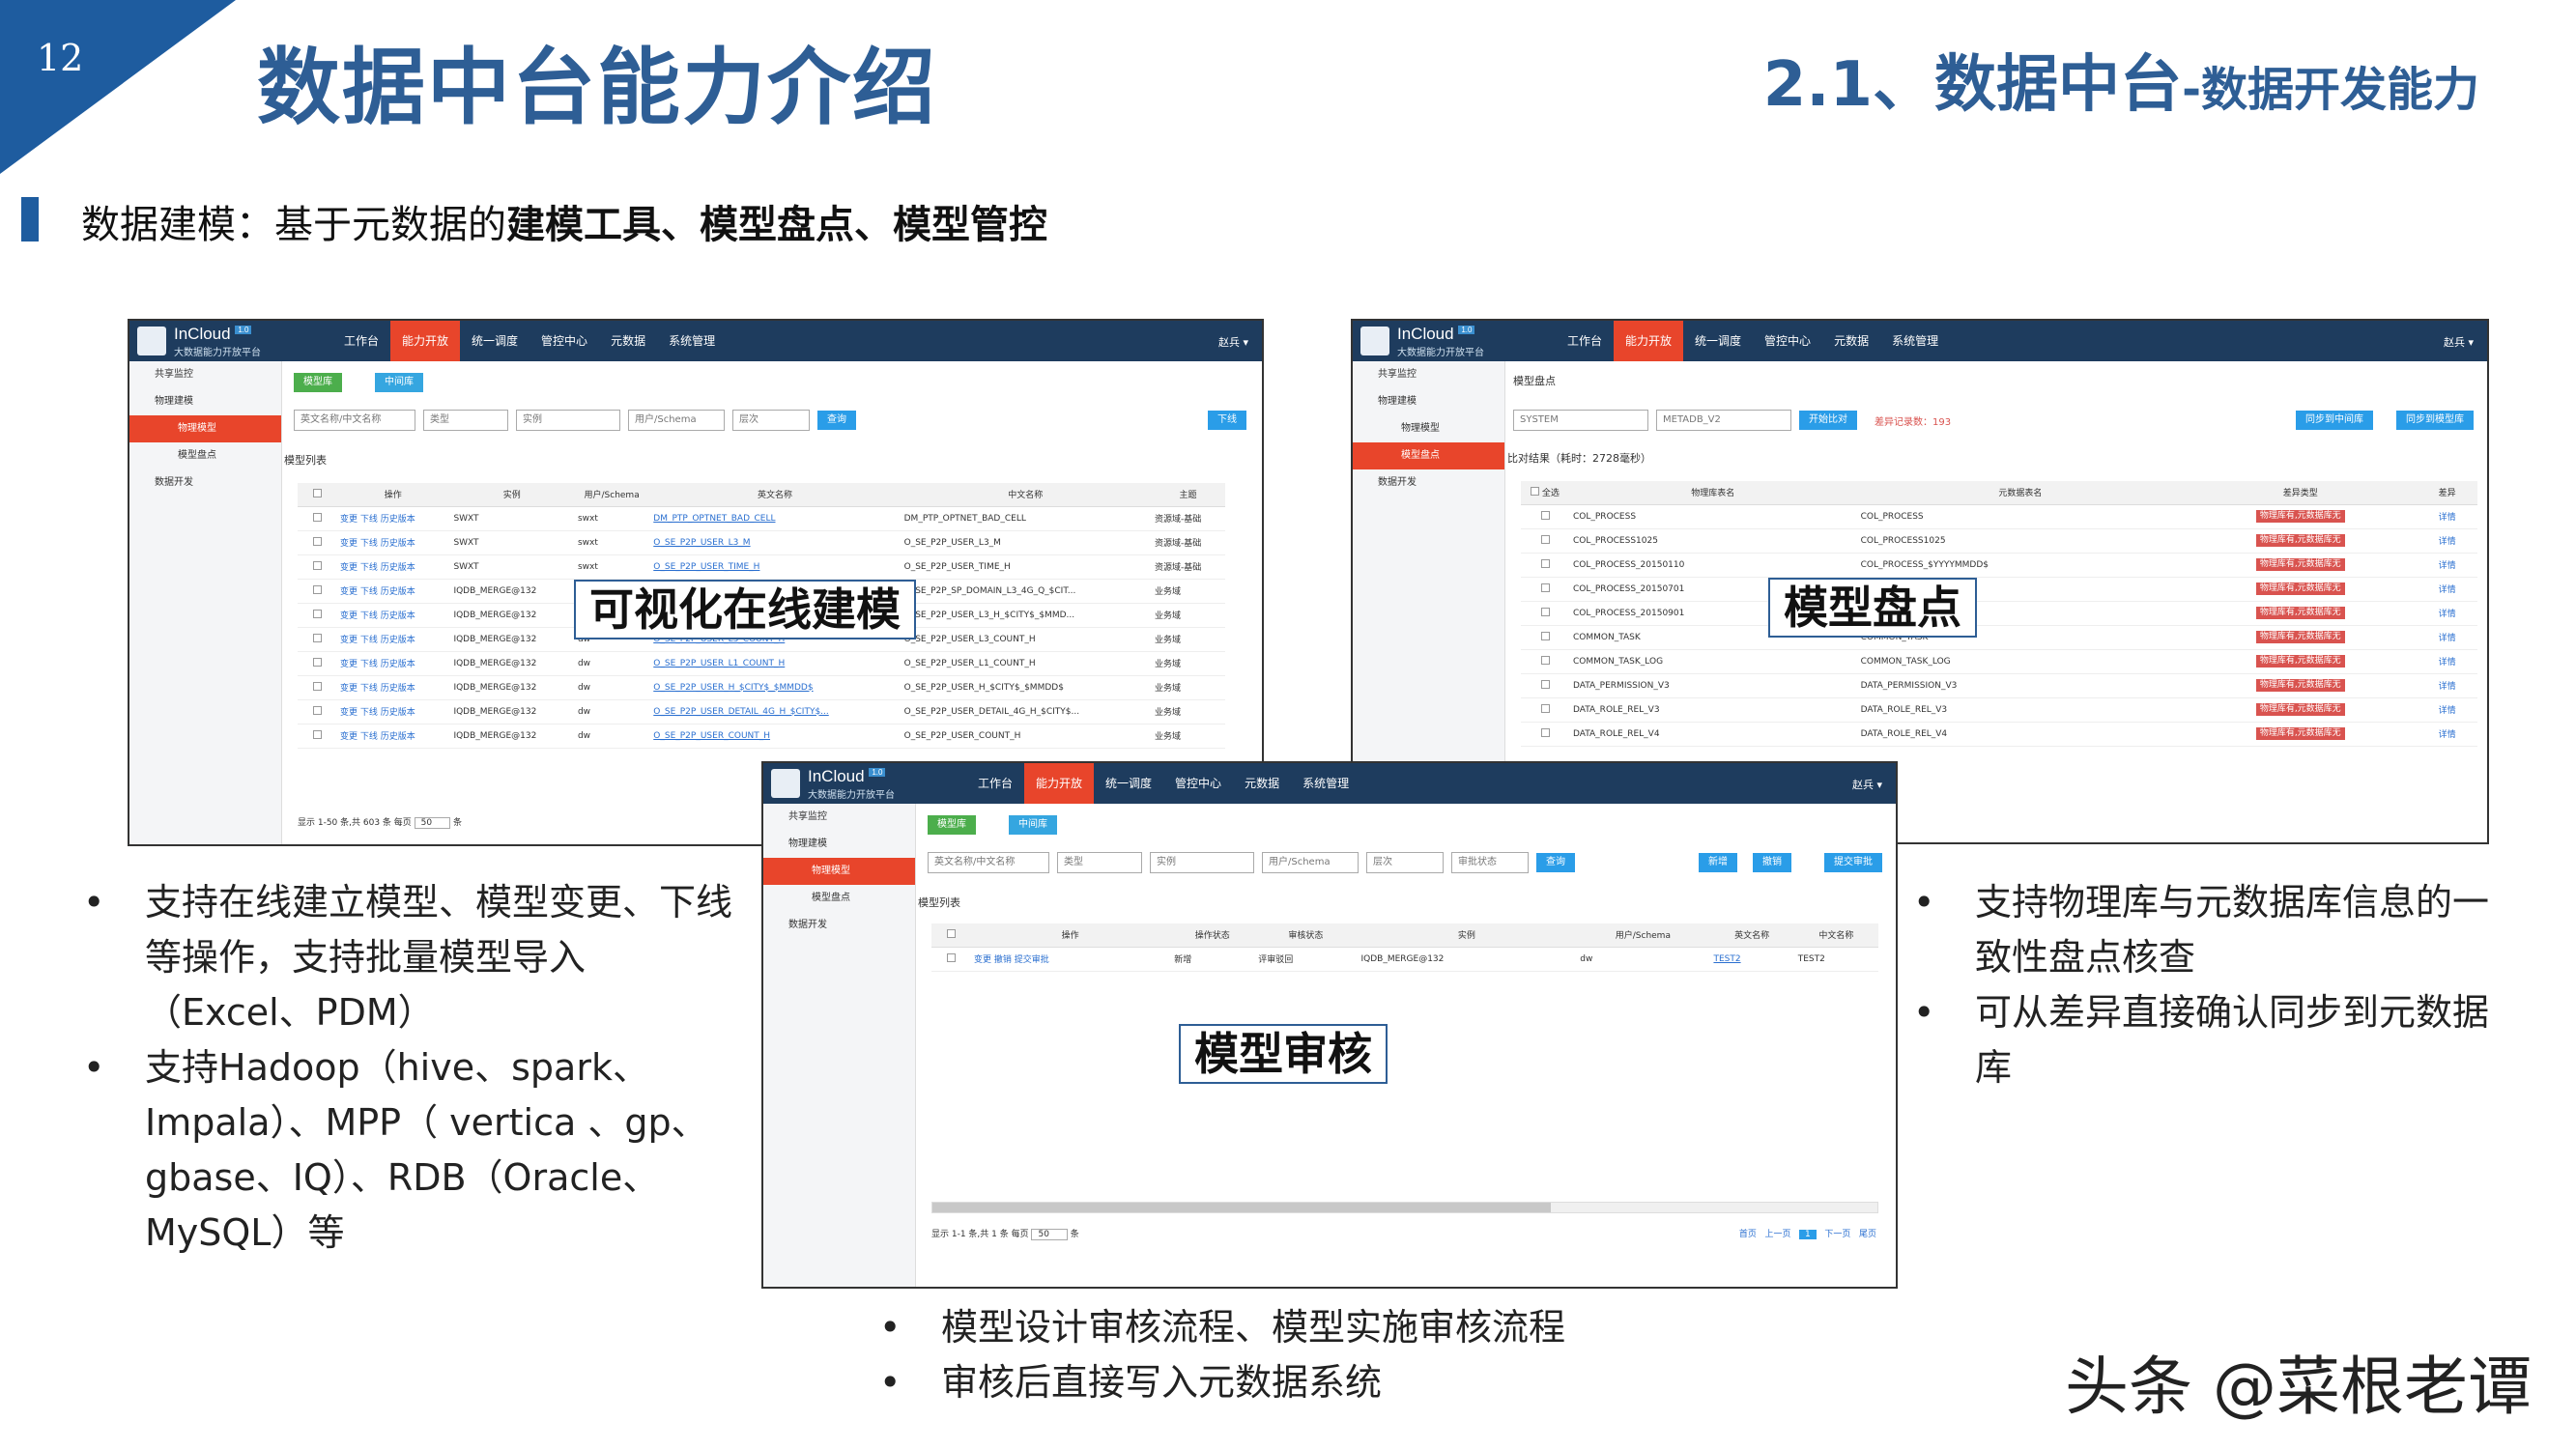 The width and height of the screenshot is (2576, 1449). What do you see at coordinates (706, 567) in the screenshot?
I see `cell-en-name: O_SE_P2P_USER_TIME_H` at bounding box center [706, 567].